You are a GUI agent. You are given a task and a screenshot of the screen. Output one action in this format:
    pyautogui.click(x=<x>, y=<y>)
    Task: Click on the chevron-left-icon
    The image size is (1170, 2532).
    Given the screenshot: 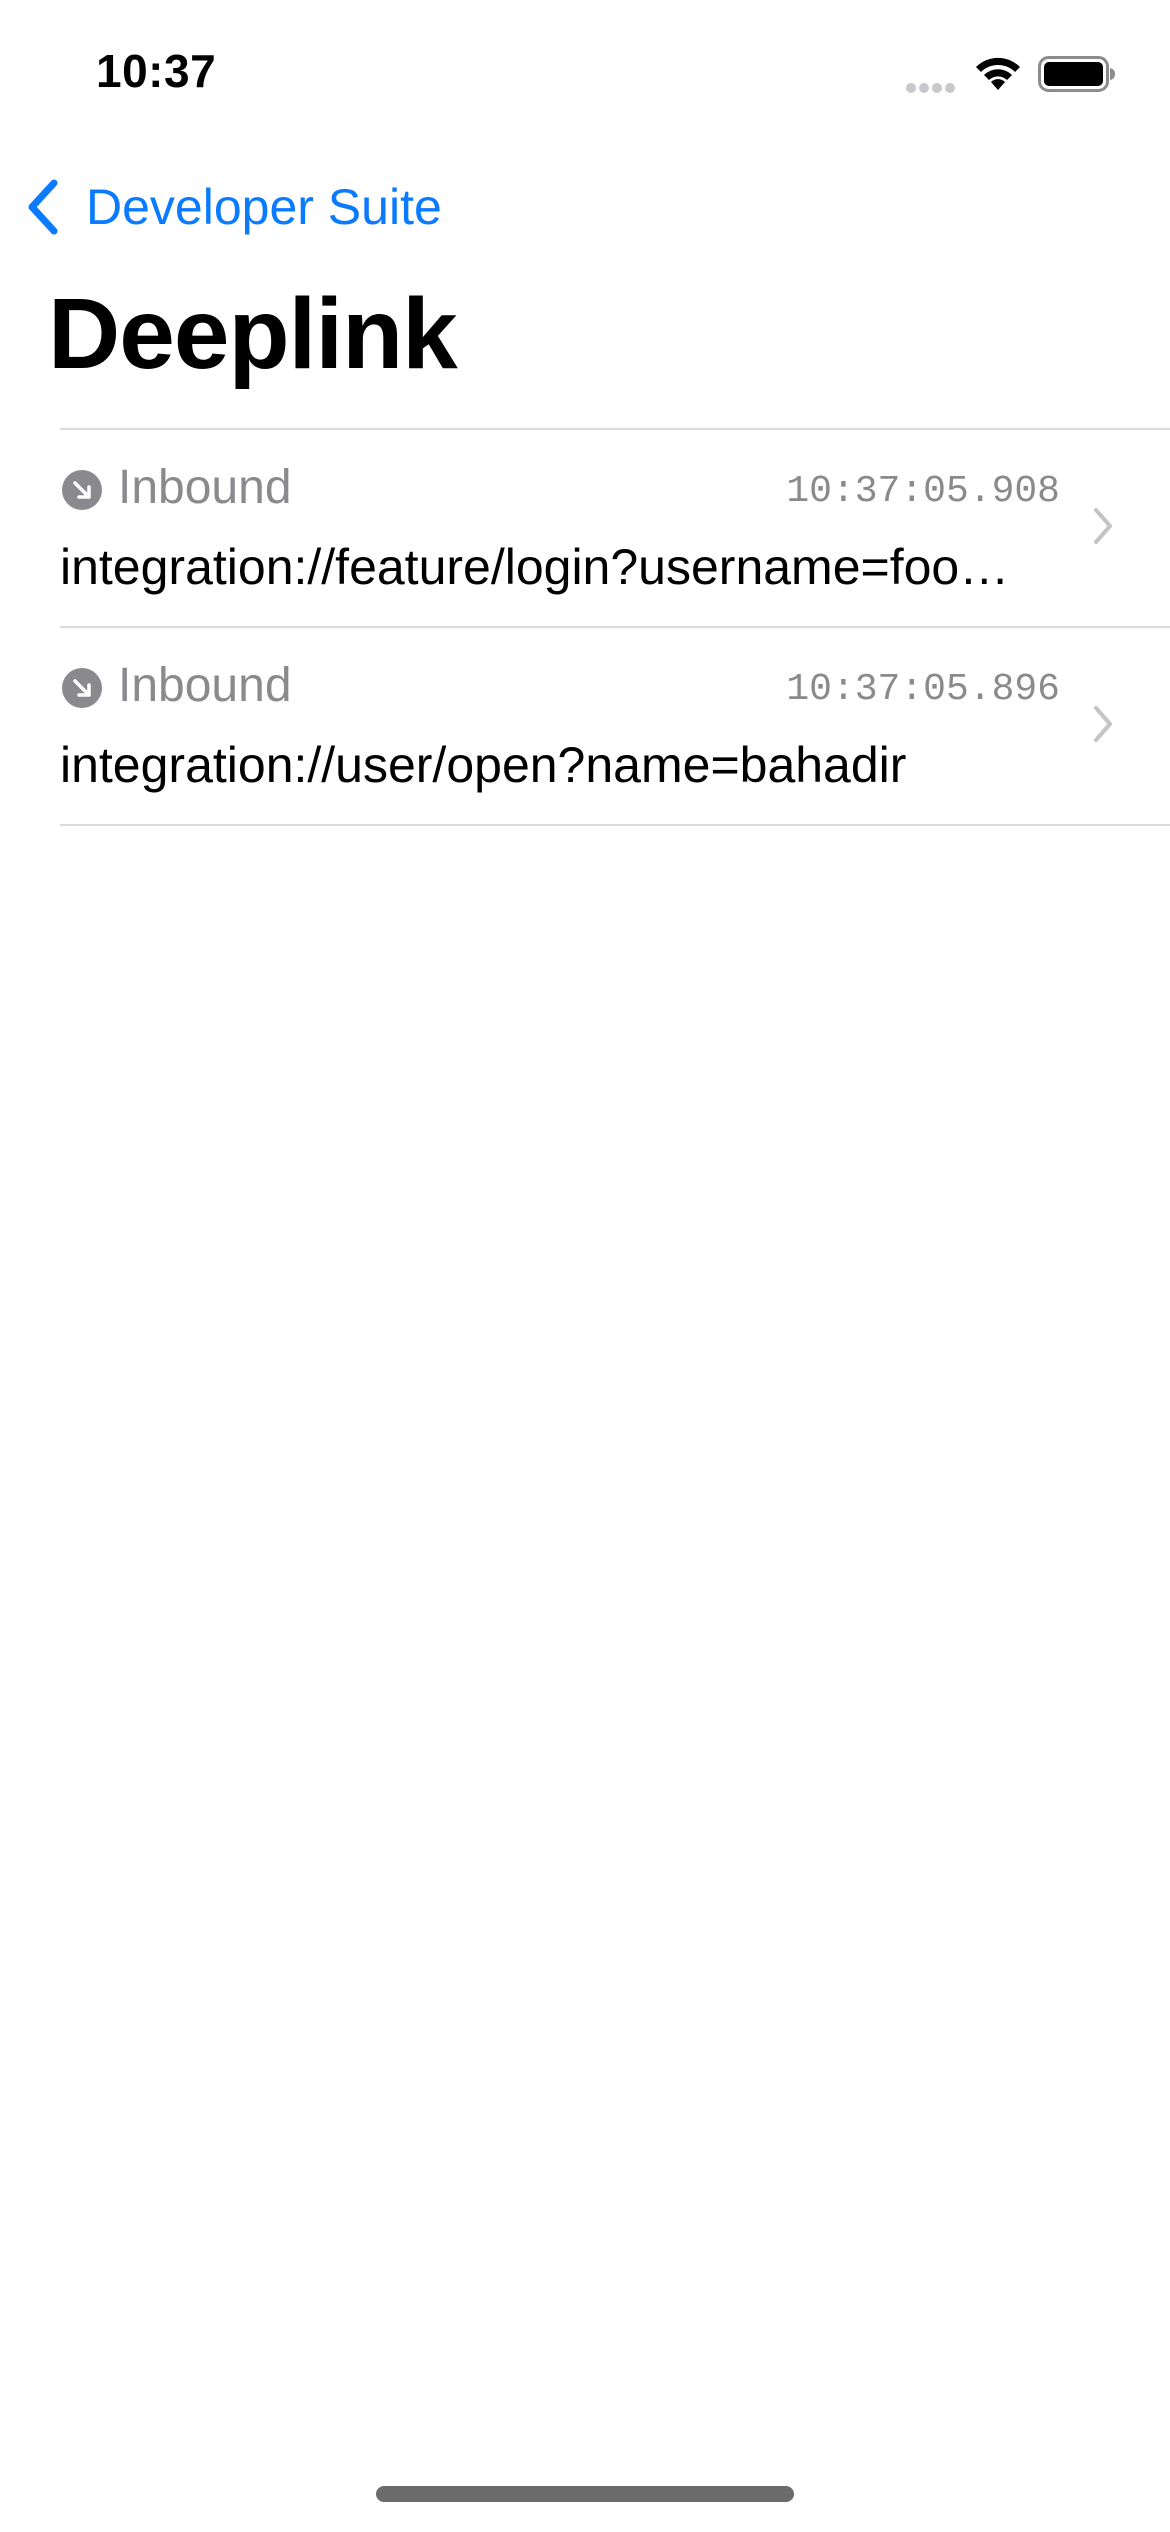 What is the action you would take?
    pyautogui.click(x=43, y=207)
    